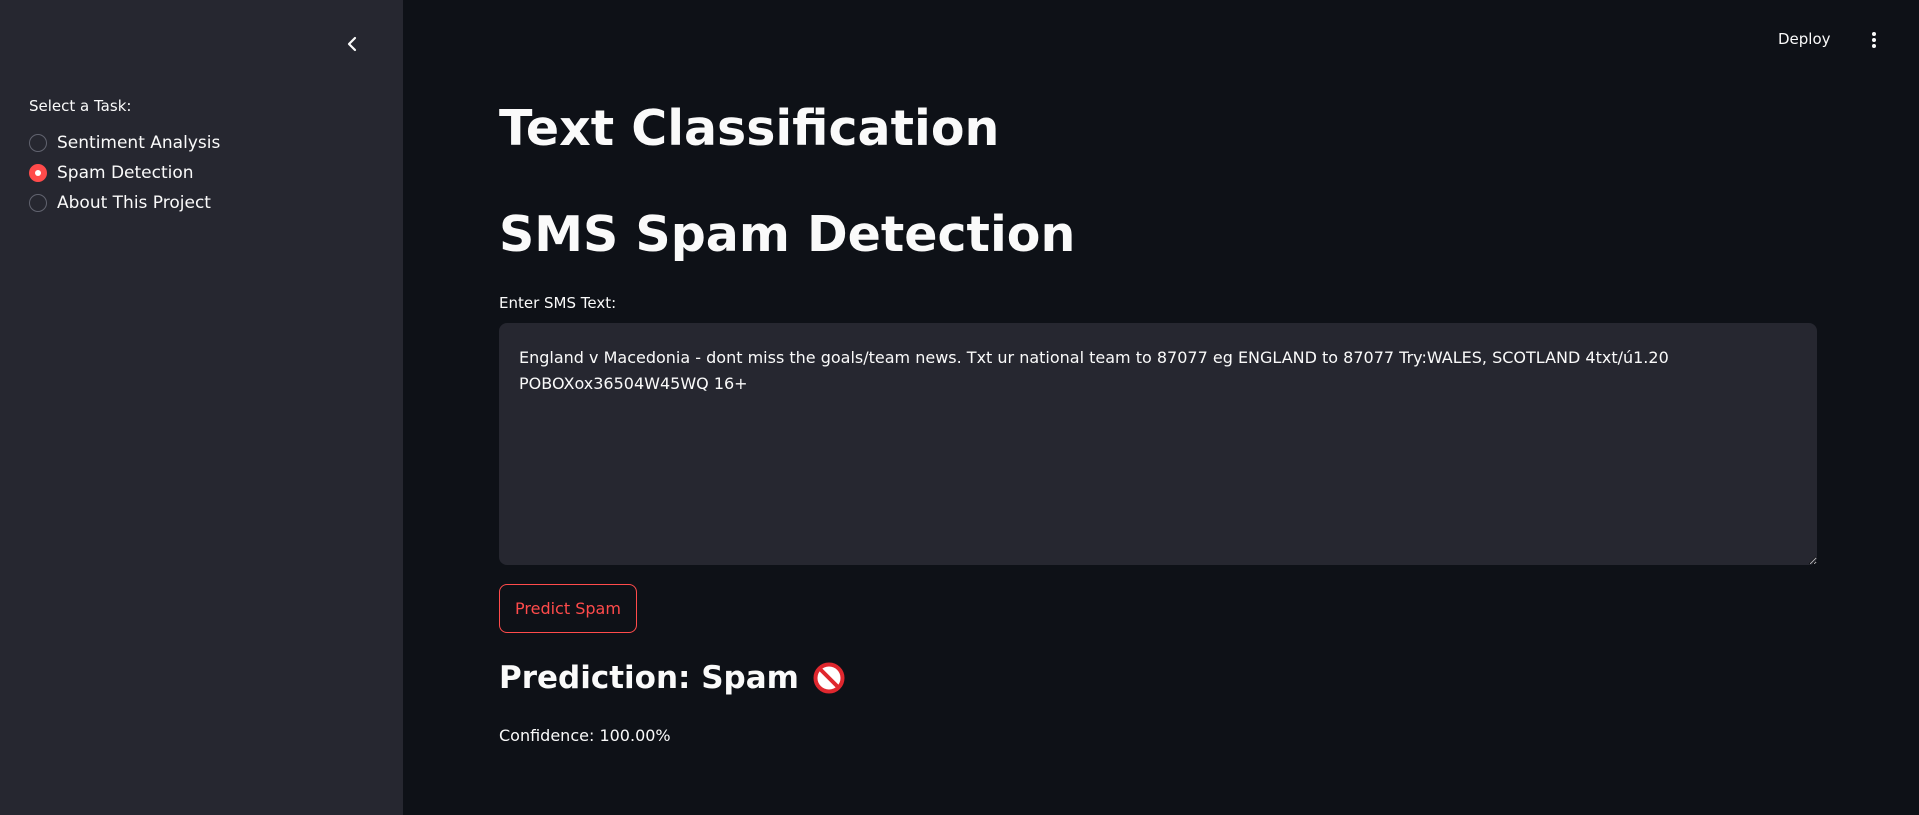 The height and width of the screenshot is (815, 1919). I want to click on task-option-label: Spam Detection, so click(125, 173).